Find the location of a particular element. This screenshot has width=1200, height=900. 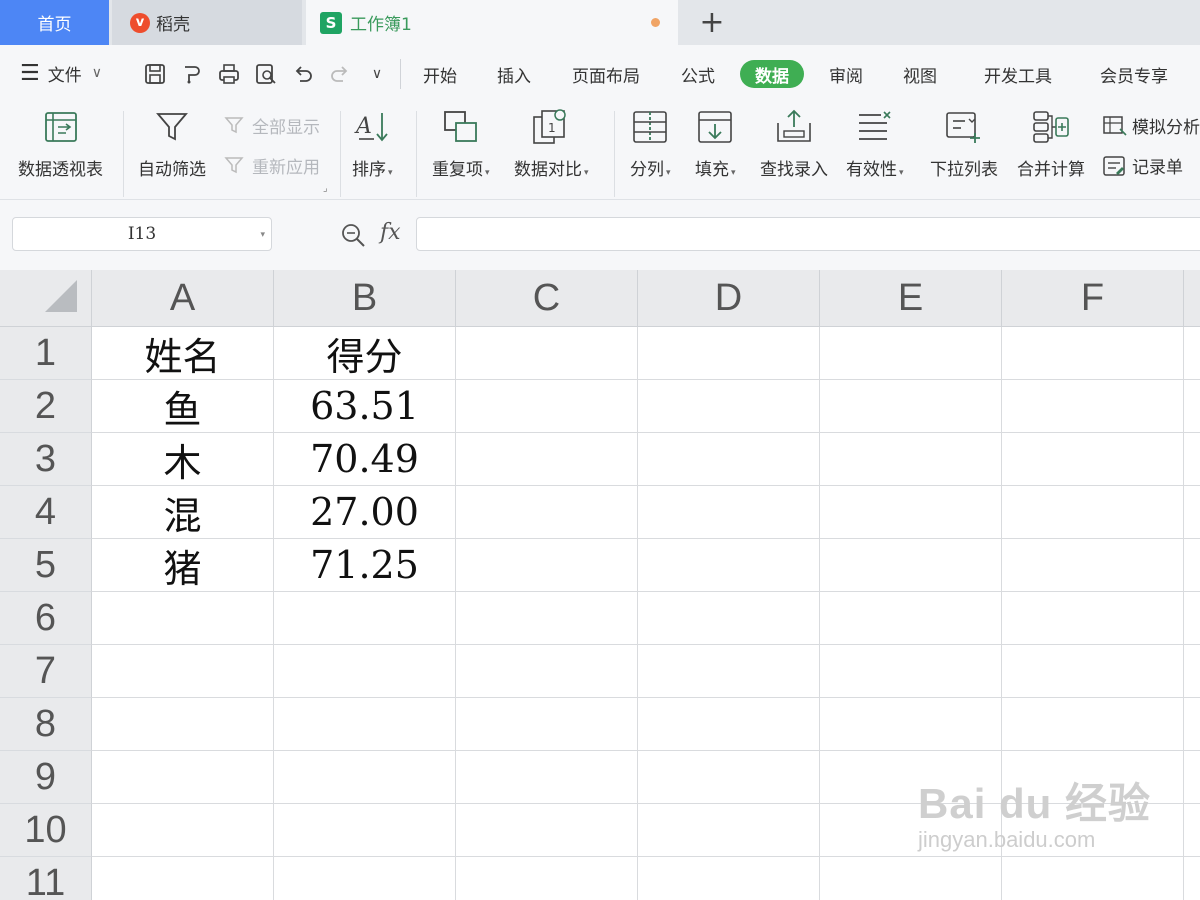

cell-e1 is located at coordinates (911, 353).